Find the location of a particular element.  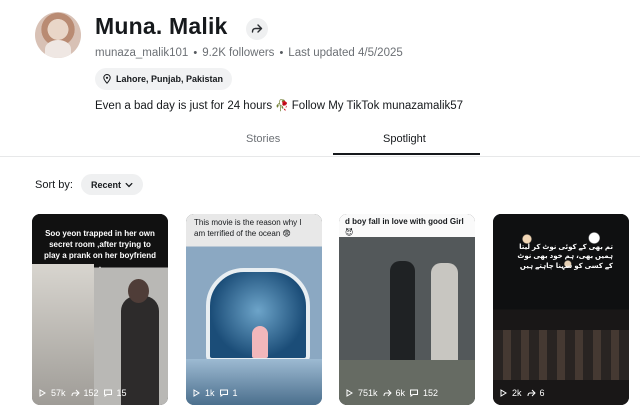

rose-emoji: 🥀 is located at coordinates (282, 106).